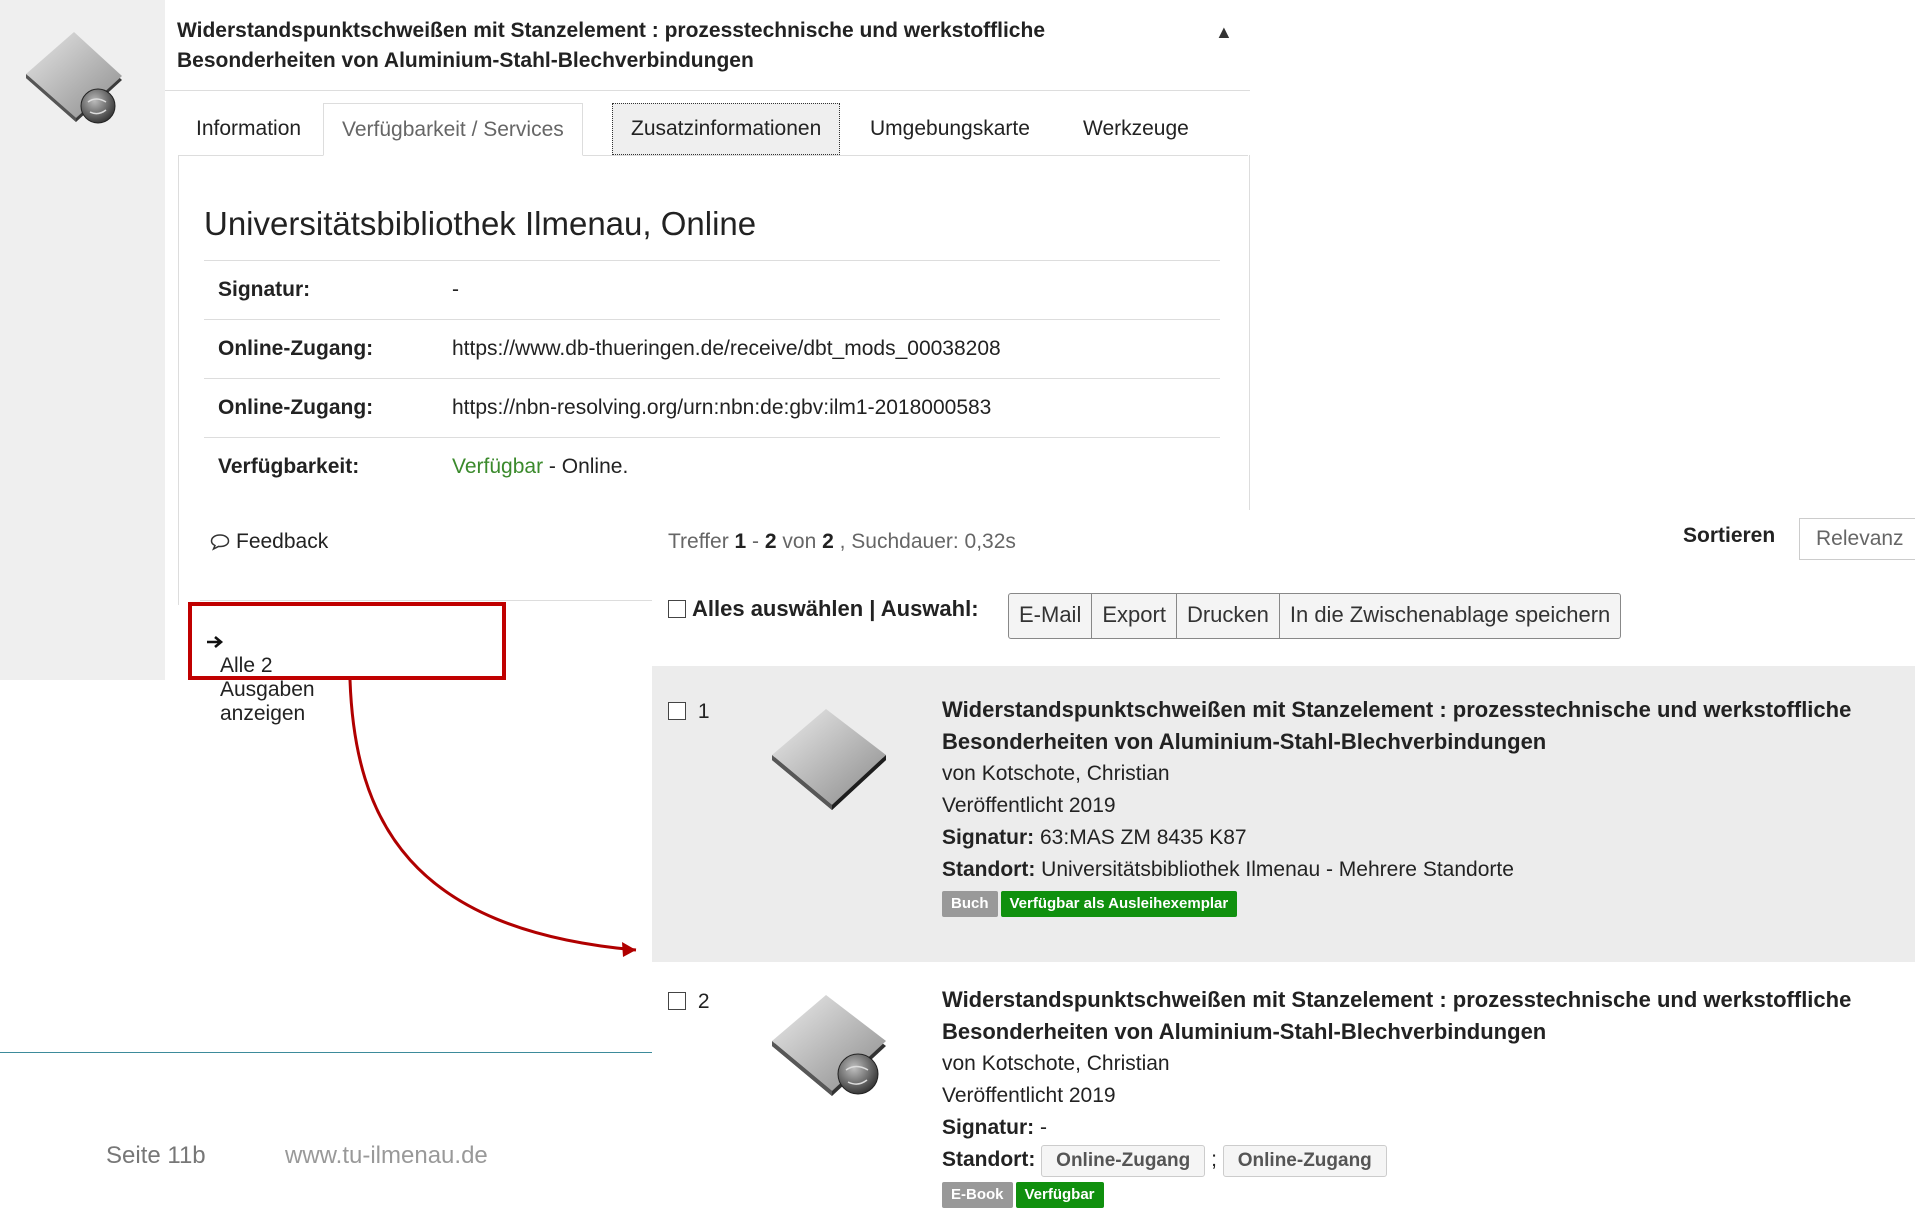  What do you see at coordinates (701, 541) in the screenshot?
I see `hits-prefix: Treffer` at bounding box center [701, 541].